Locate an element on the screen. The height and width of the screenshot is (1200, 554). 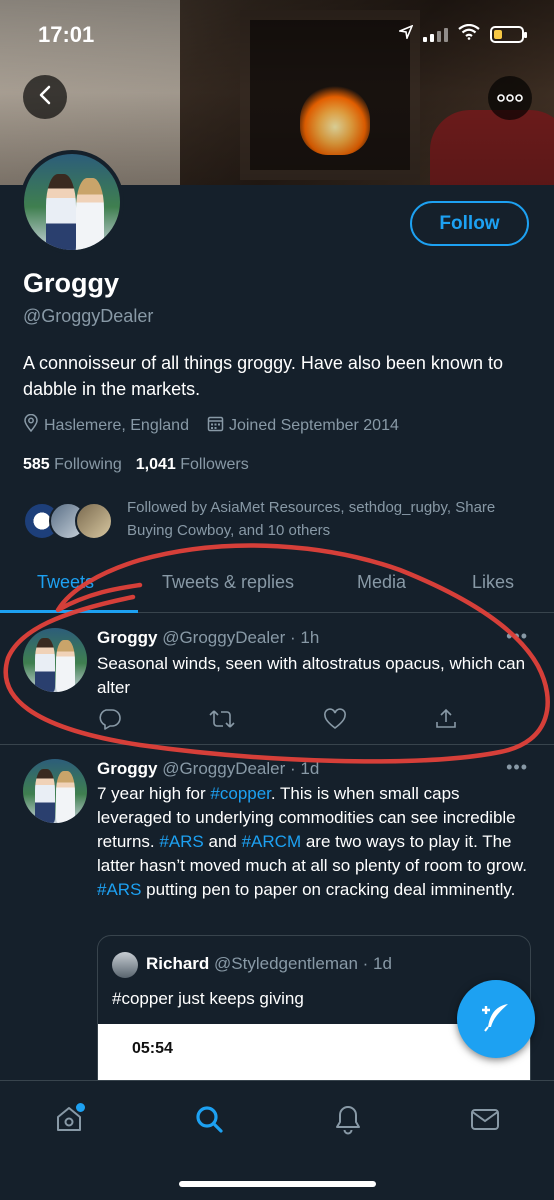
follower-avatar is located at coordinates (94, 521).